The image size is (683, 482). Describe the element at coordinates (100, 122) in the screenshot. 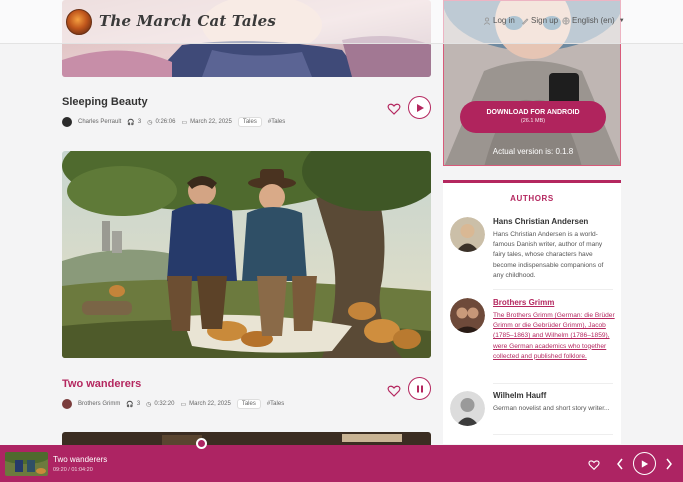

I see `story-author-name: Charles Perrault` at that location.